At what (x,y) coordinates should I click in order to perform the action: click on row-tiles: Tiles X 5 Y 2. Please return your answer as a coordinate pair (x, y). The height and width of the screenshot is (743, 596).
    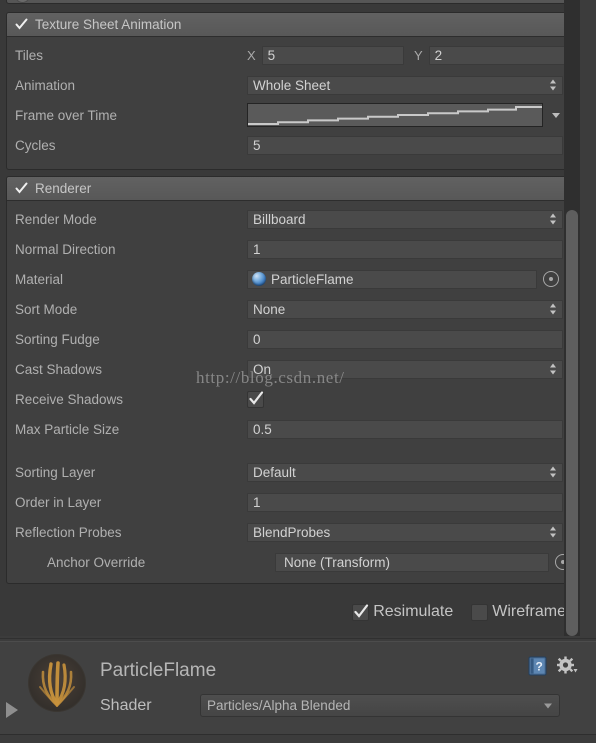
    Looking at the image, I should click on (289, 55).